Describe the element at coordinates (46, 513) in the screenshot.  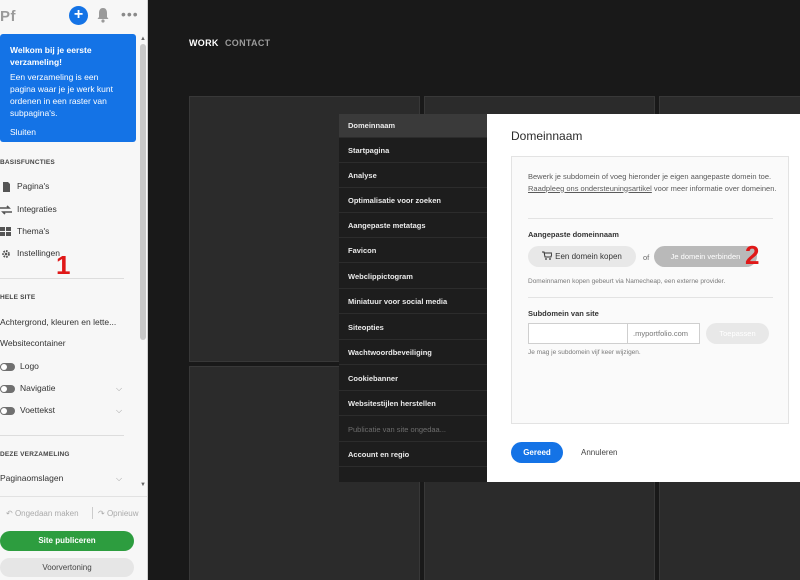
I see `undo-label: Ongedaan maken` at that location.